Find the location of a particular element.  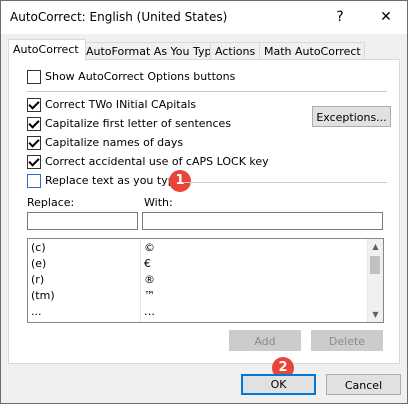

help-button: ? is located at coordinates (340, 17).